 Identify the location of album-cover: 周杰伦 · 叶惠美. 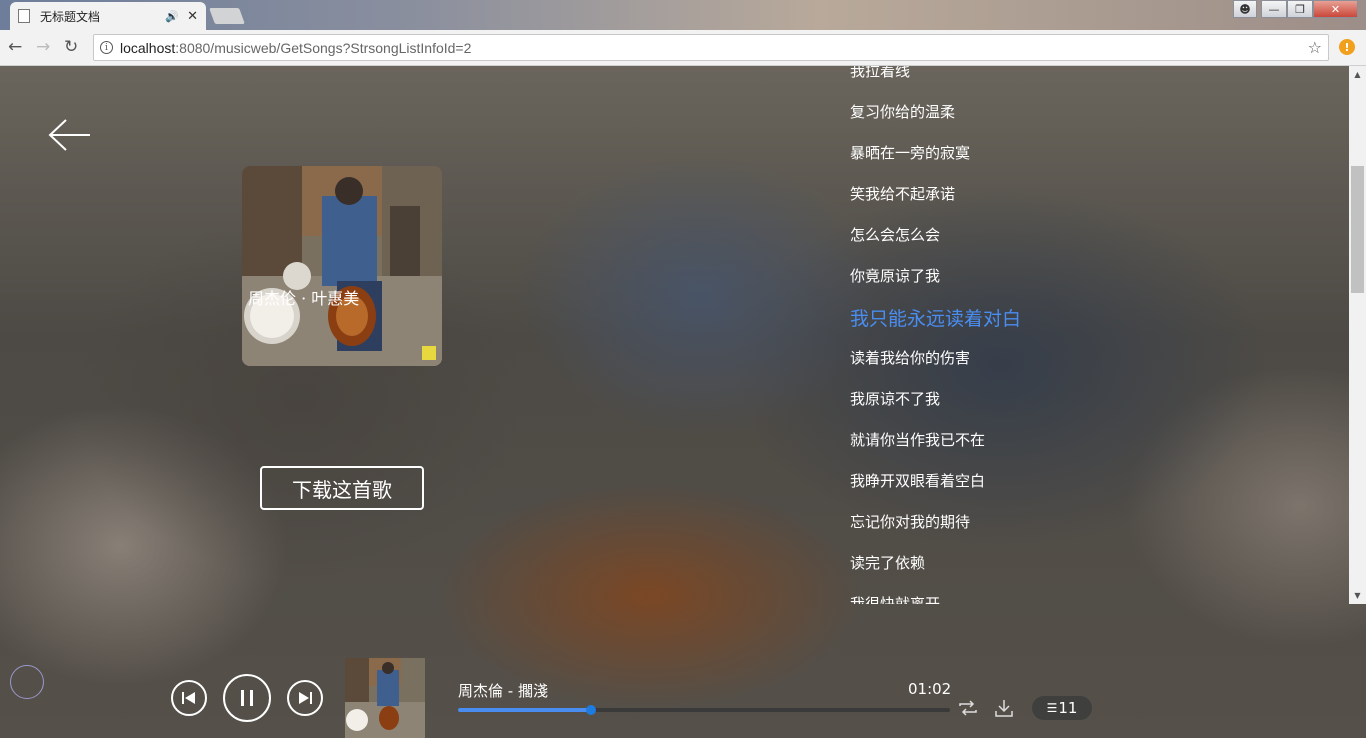
(342, 266).